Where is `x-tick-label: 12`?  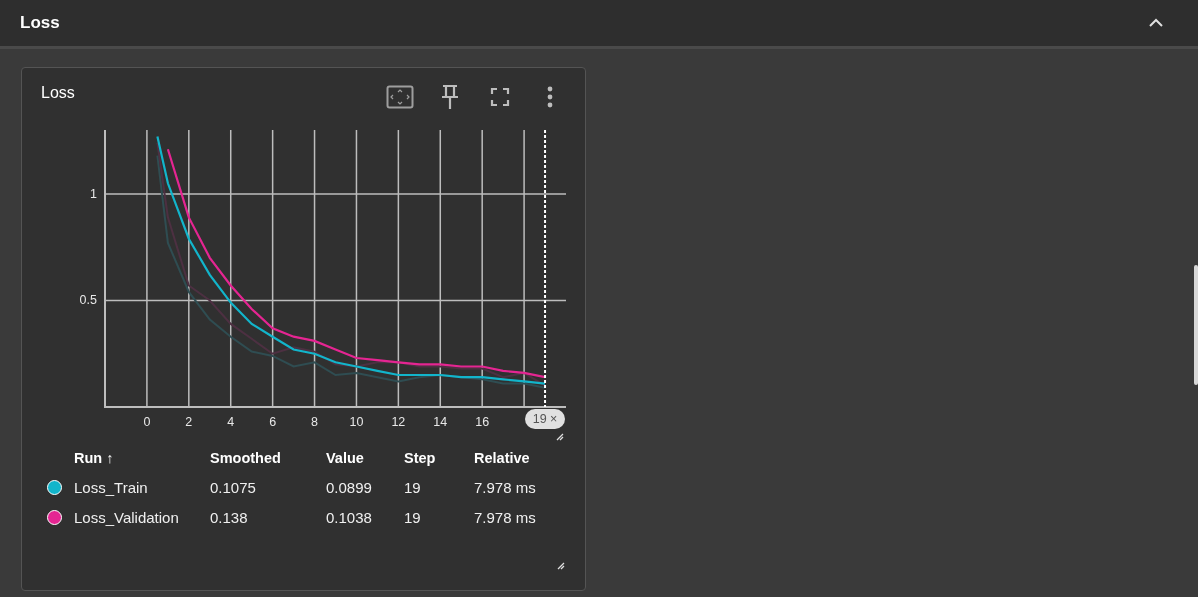 x-tick-label: 12 is located at coordinates (398, 422).